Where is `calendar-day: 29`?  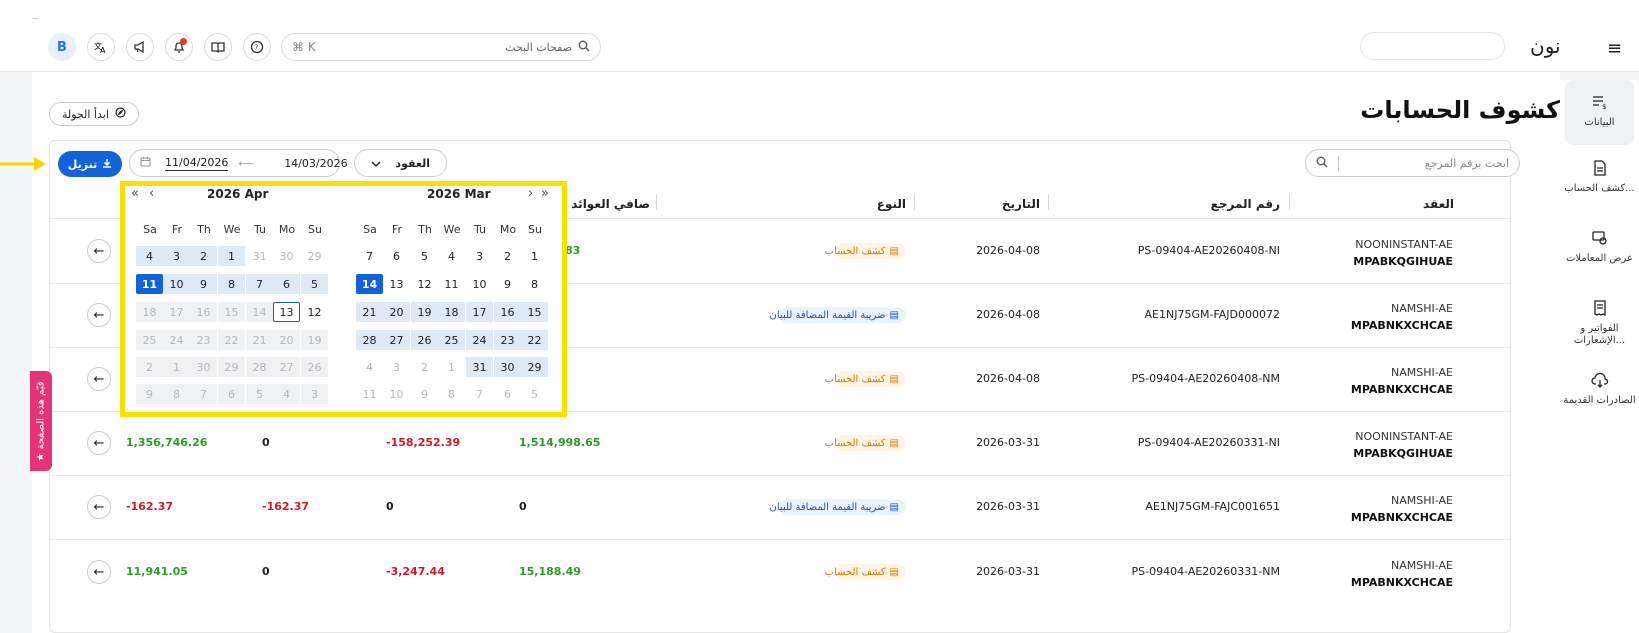
calendar-day: 29 is located at coordinates (314, 256).